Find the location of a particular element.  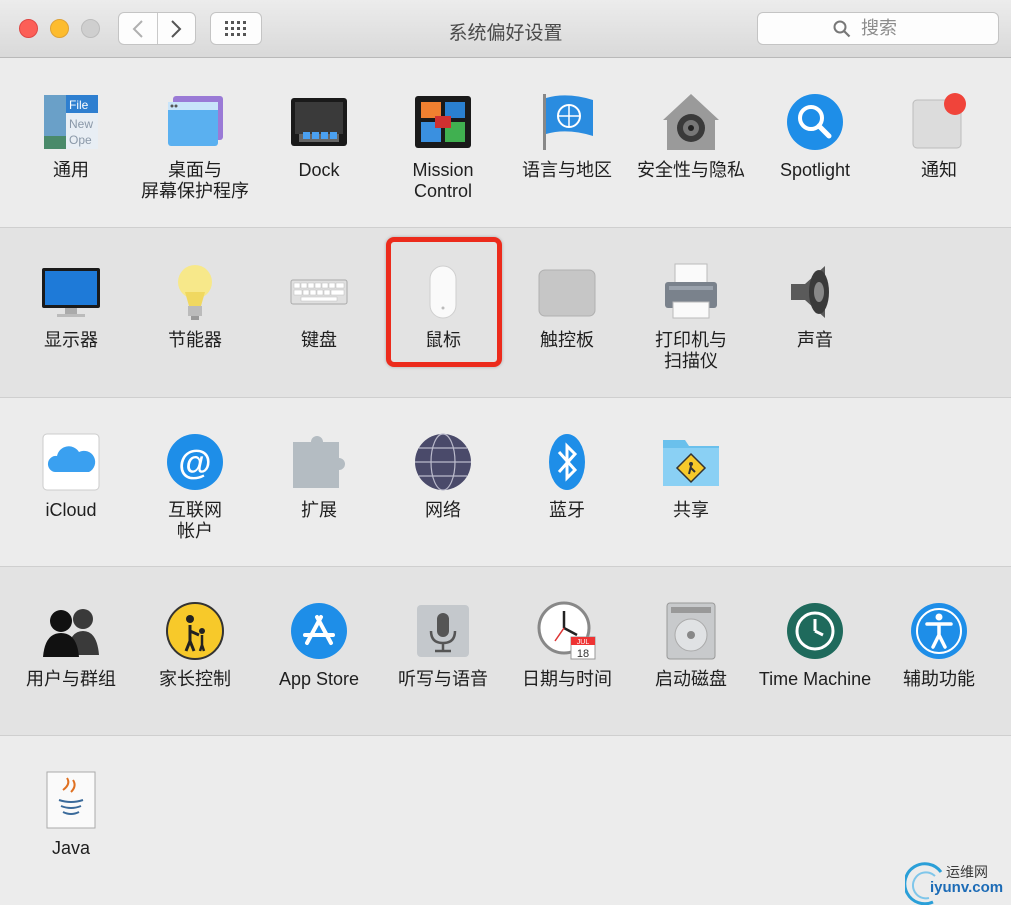

pref-pane-users-groups: 用户与群组 is located at coordinates (71, 651).